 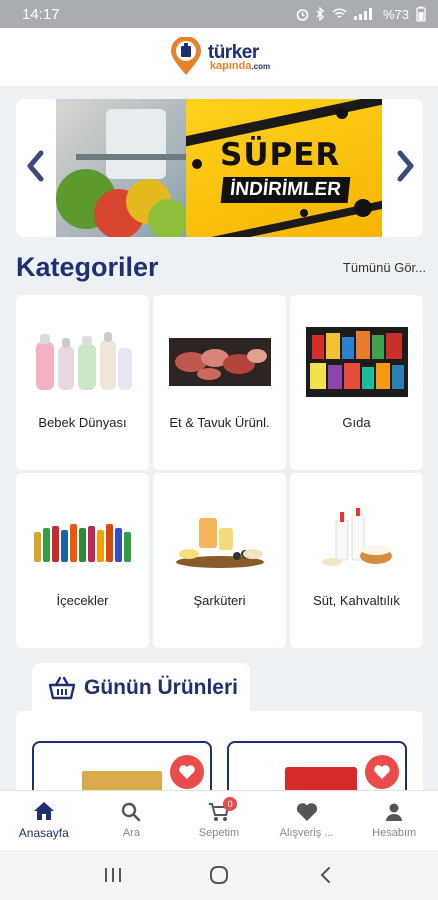 I want to click on nav-search: Ara, so click(x=132, y=820).